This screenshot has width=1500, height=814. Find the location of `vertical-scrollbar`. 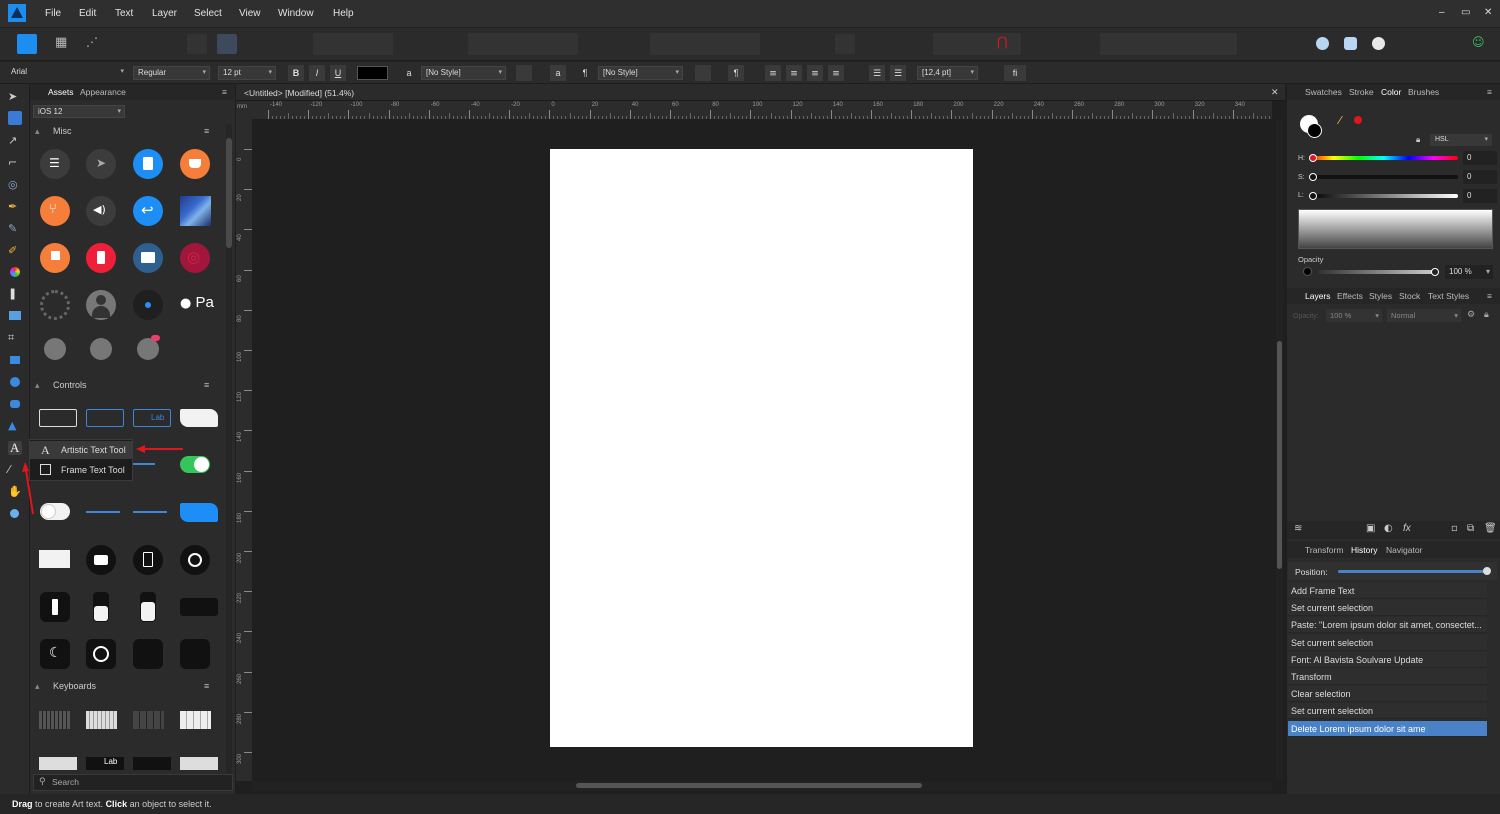

vertical-scrollbar is located at coordinates (1279, 449).